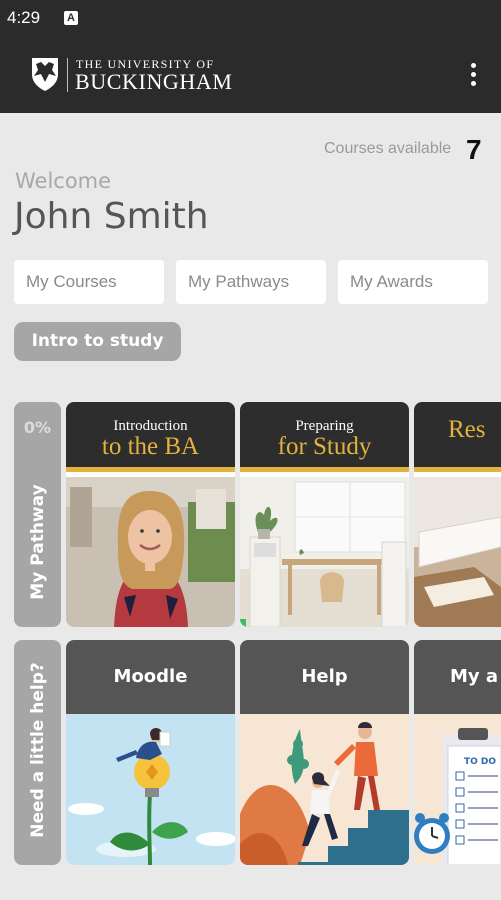 This screenshot has height=900, width=501. I want to click on courses-available-label: Courses available, so click(388, 148).